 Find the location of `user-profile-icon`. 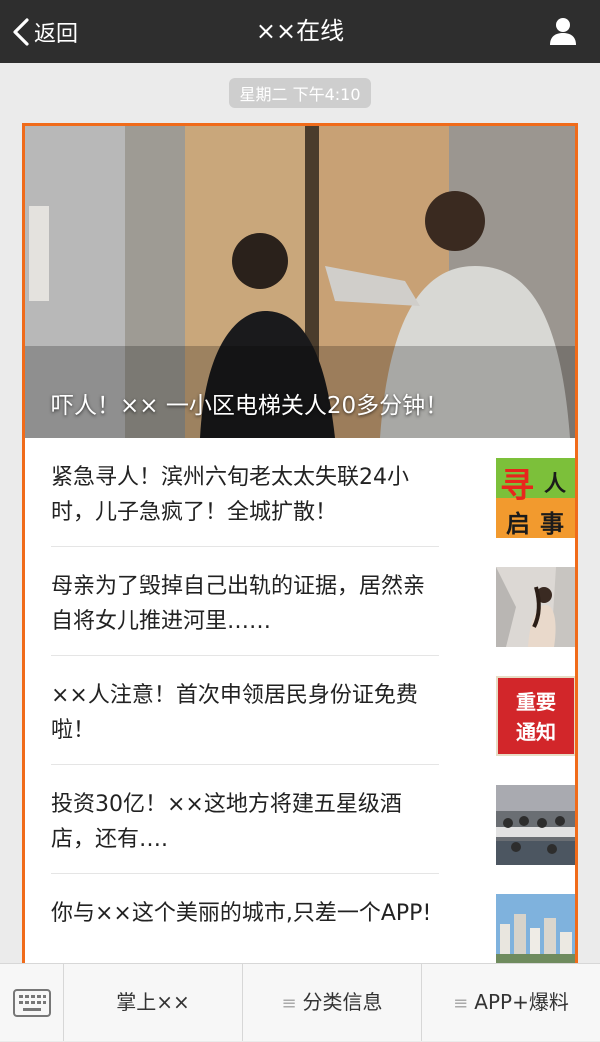

user-profile-icon is located at coordinates (563, 31).